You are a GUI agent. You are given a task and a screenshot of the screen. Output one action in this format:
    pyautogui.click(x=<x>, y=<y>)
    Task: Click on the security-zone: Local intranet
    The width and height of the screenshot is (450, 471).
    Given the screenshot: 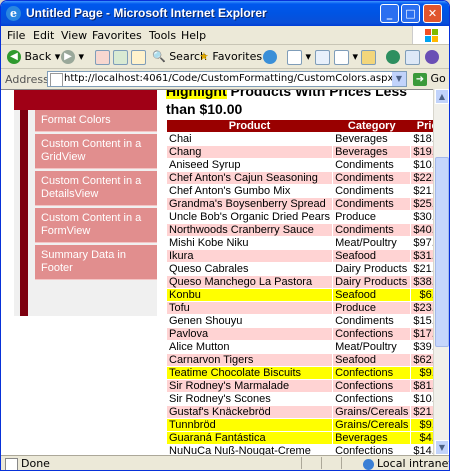 What is the action you would take?
    pyautogui.click(x=406, y=463)
    